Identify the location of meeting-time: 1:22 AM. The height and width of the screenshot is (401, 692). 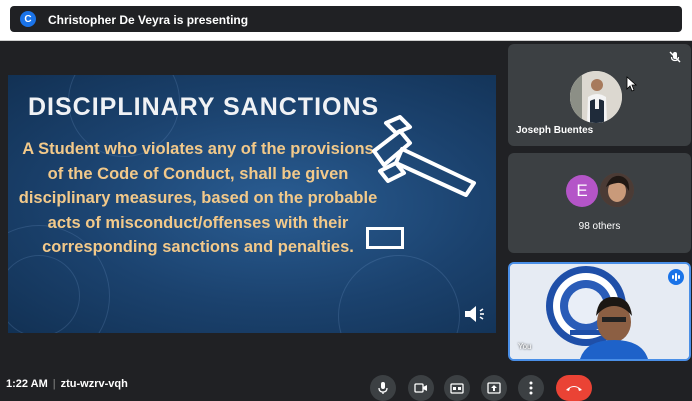
(27, 384).